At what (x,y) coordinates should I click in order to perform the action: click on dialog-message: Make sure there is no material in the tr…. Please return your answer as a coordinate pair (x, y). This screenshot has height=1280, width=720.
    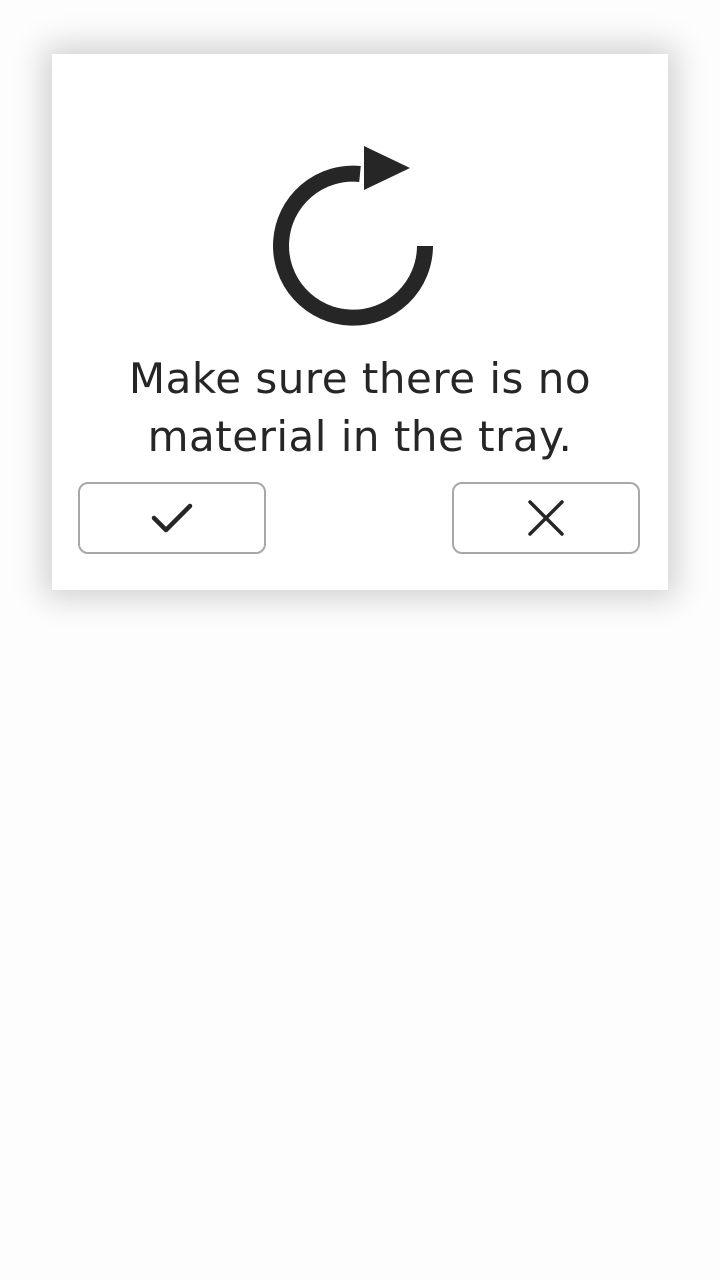
    Looking at the image, I should click on (360, 407).